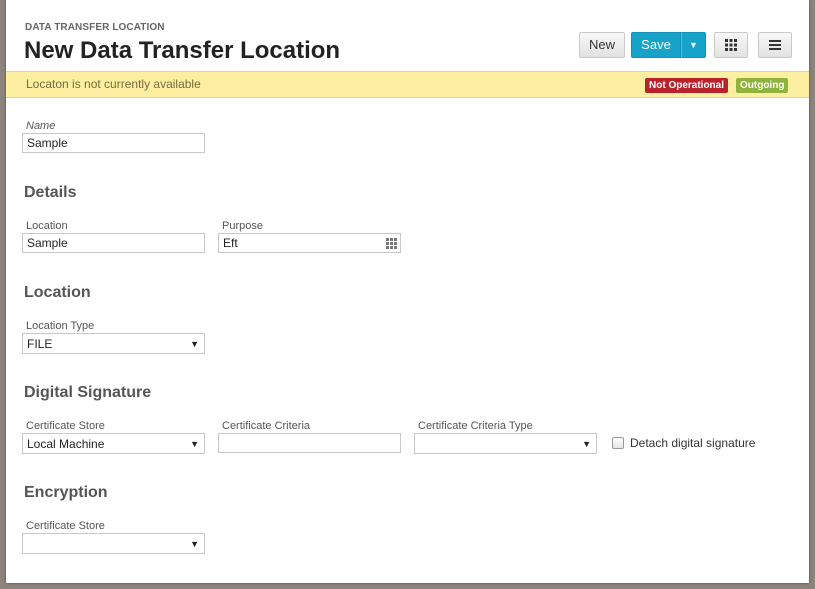 The height and width of the screenshot is (589, 815). What do you see at coordinates (182, 50) in the screenshot?
I see `page-title: New Data Transfer Location` at bounding box center [182, 50].